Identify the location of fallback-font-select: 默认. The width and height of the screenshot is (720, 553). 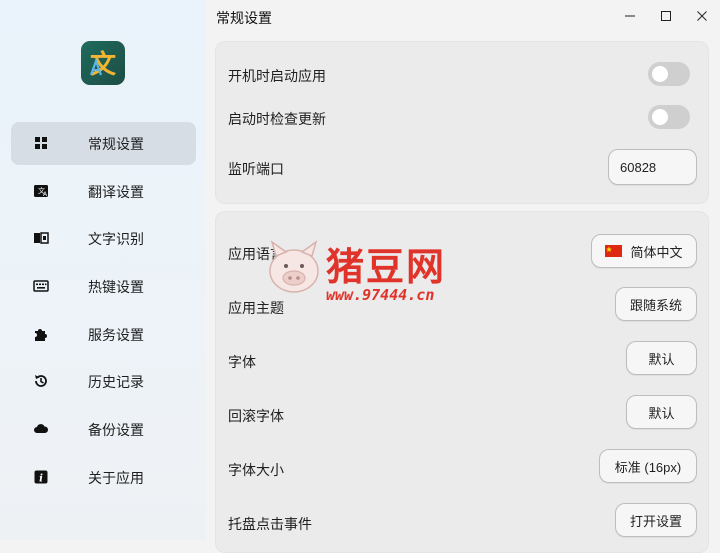
(661, 412).